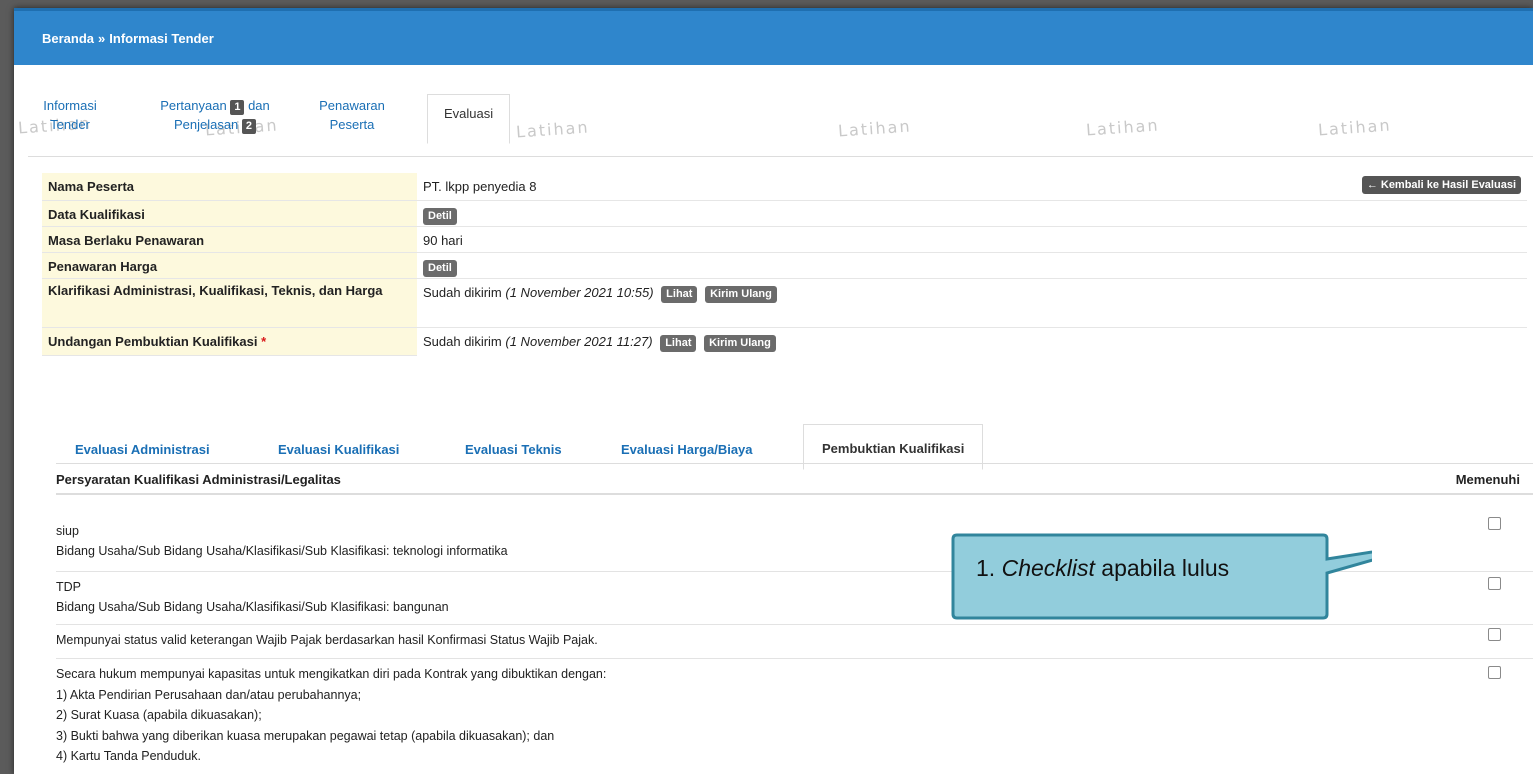 The height and width of the screenshot is (774, 1533). I want to click on tab-label: Peserta, so click(352, 124).